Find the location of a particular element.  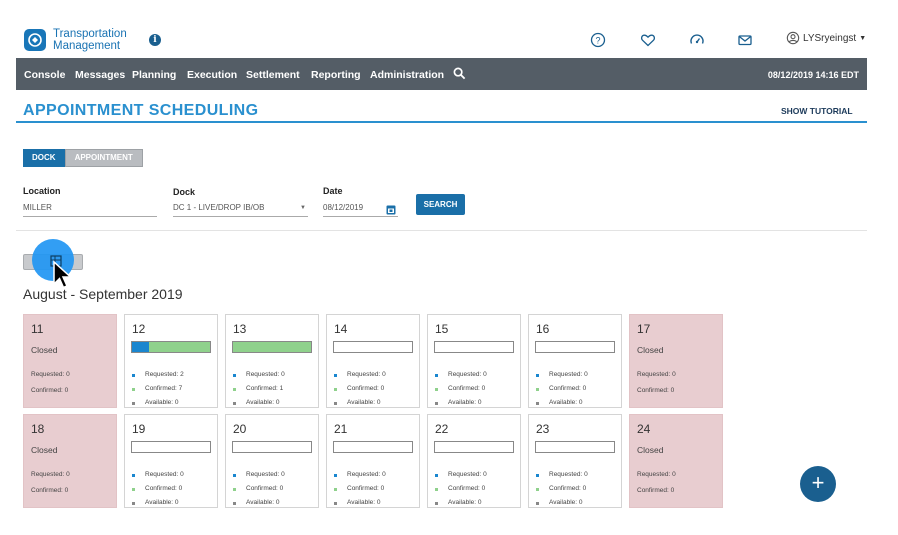

day-card: 11 Closed Requested: 0 Confirmed: 0 is located at coordinates (70, 361).